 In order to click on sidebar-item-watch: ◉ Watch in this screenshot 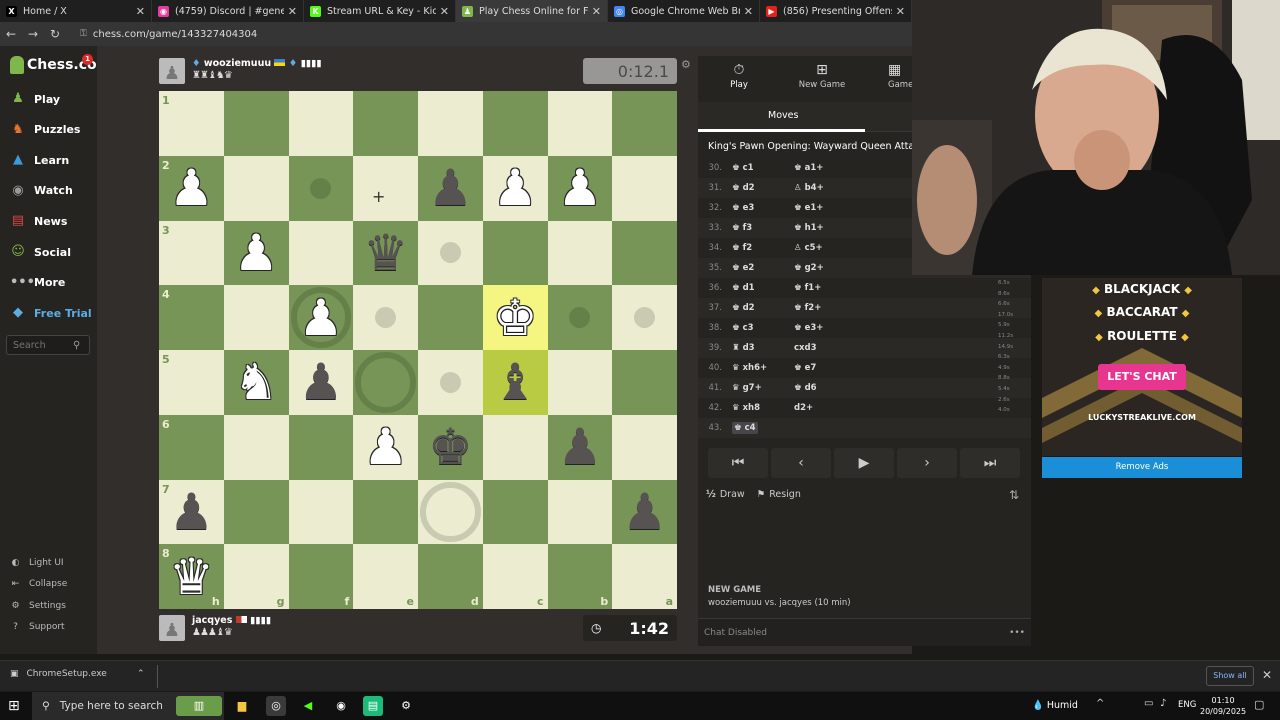, I will do `click(48, 191)`.